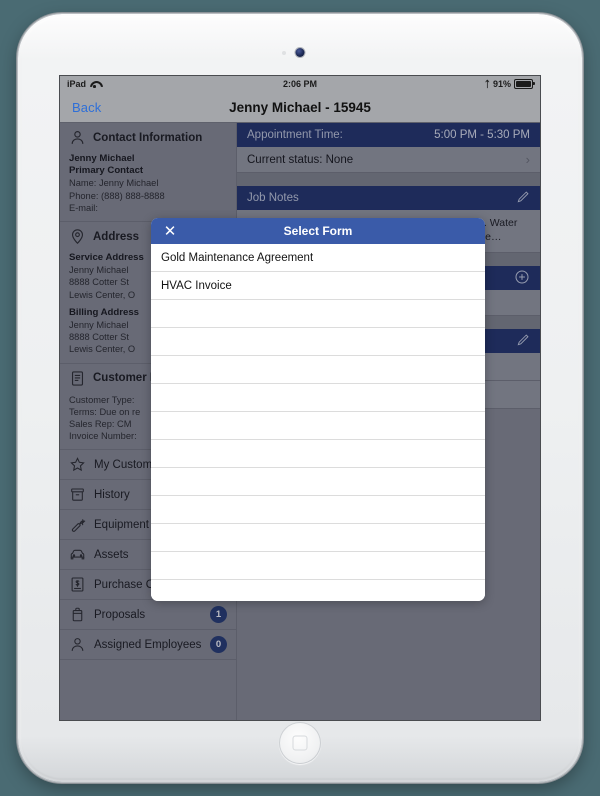 The width and height of the screenshot is (600, 796). Describe the element at coordinates (524, 84) in the screenshot. I see `battery-icon` at that location.